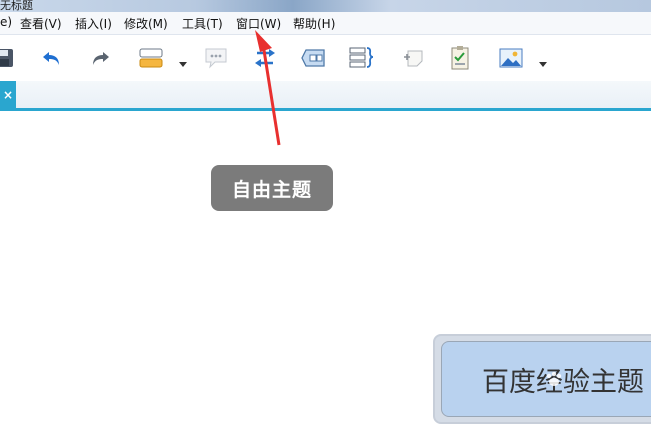  I want to click on image-dropdown-icon, so click(543, 60).